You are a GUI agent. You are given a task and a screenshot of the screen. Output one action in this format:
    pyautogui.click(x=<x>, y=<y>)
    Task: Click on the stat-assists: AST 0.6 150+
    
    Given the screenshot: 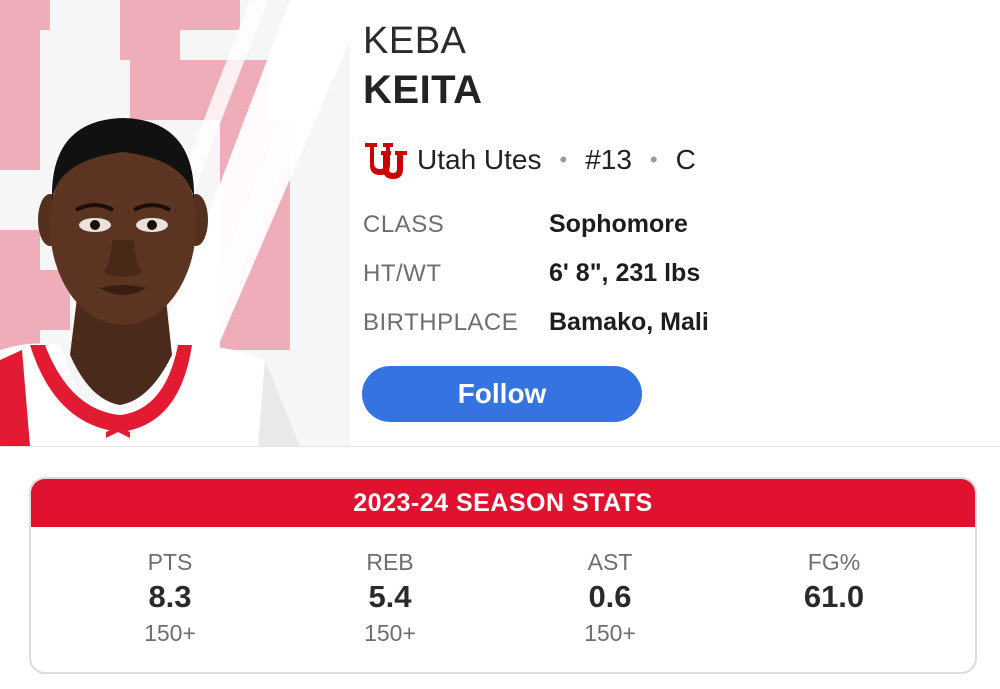 What is the action you would take?
    pyautogui.click(x=610, y=598)
    